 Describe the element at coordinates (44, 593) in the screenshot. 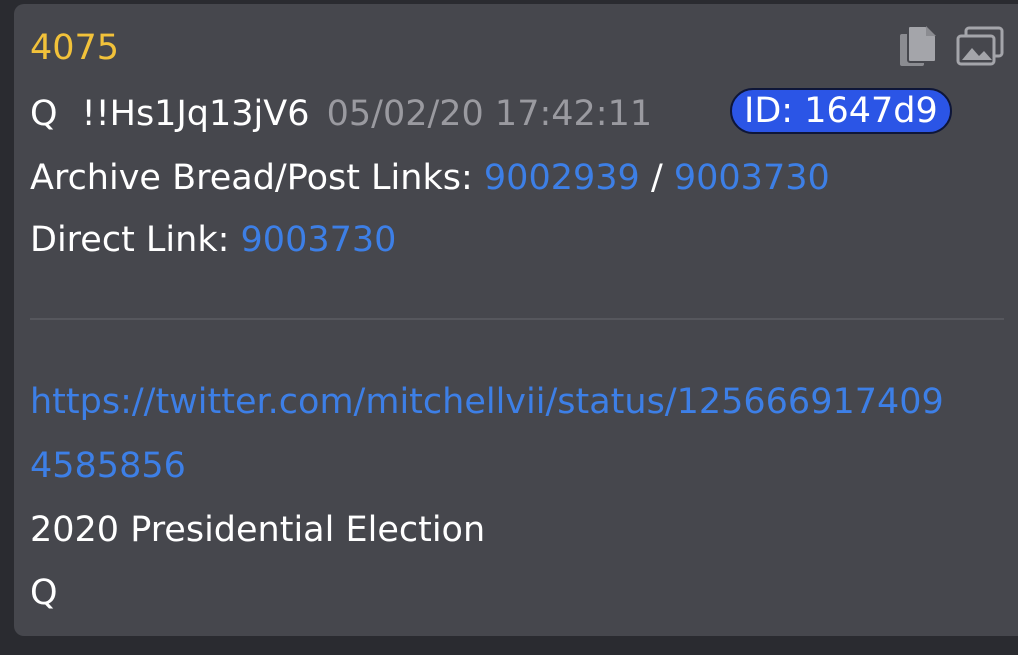

I see `post-signature: Q` at that location.